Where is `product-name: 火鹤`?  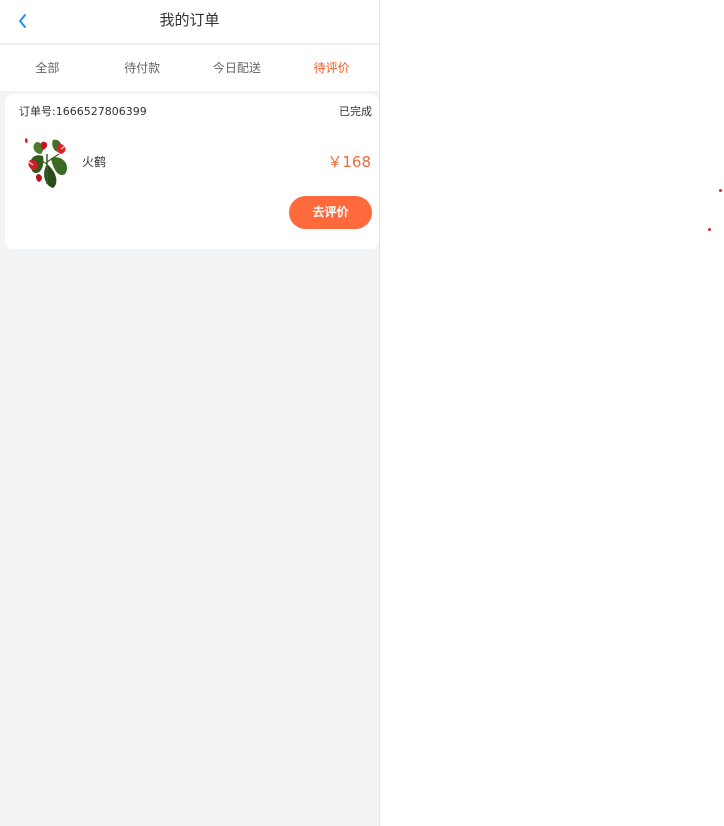
product-name: 火鹤 is located at coordinates (94, 162).